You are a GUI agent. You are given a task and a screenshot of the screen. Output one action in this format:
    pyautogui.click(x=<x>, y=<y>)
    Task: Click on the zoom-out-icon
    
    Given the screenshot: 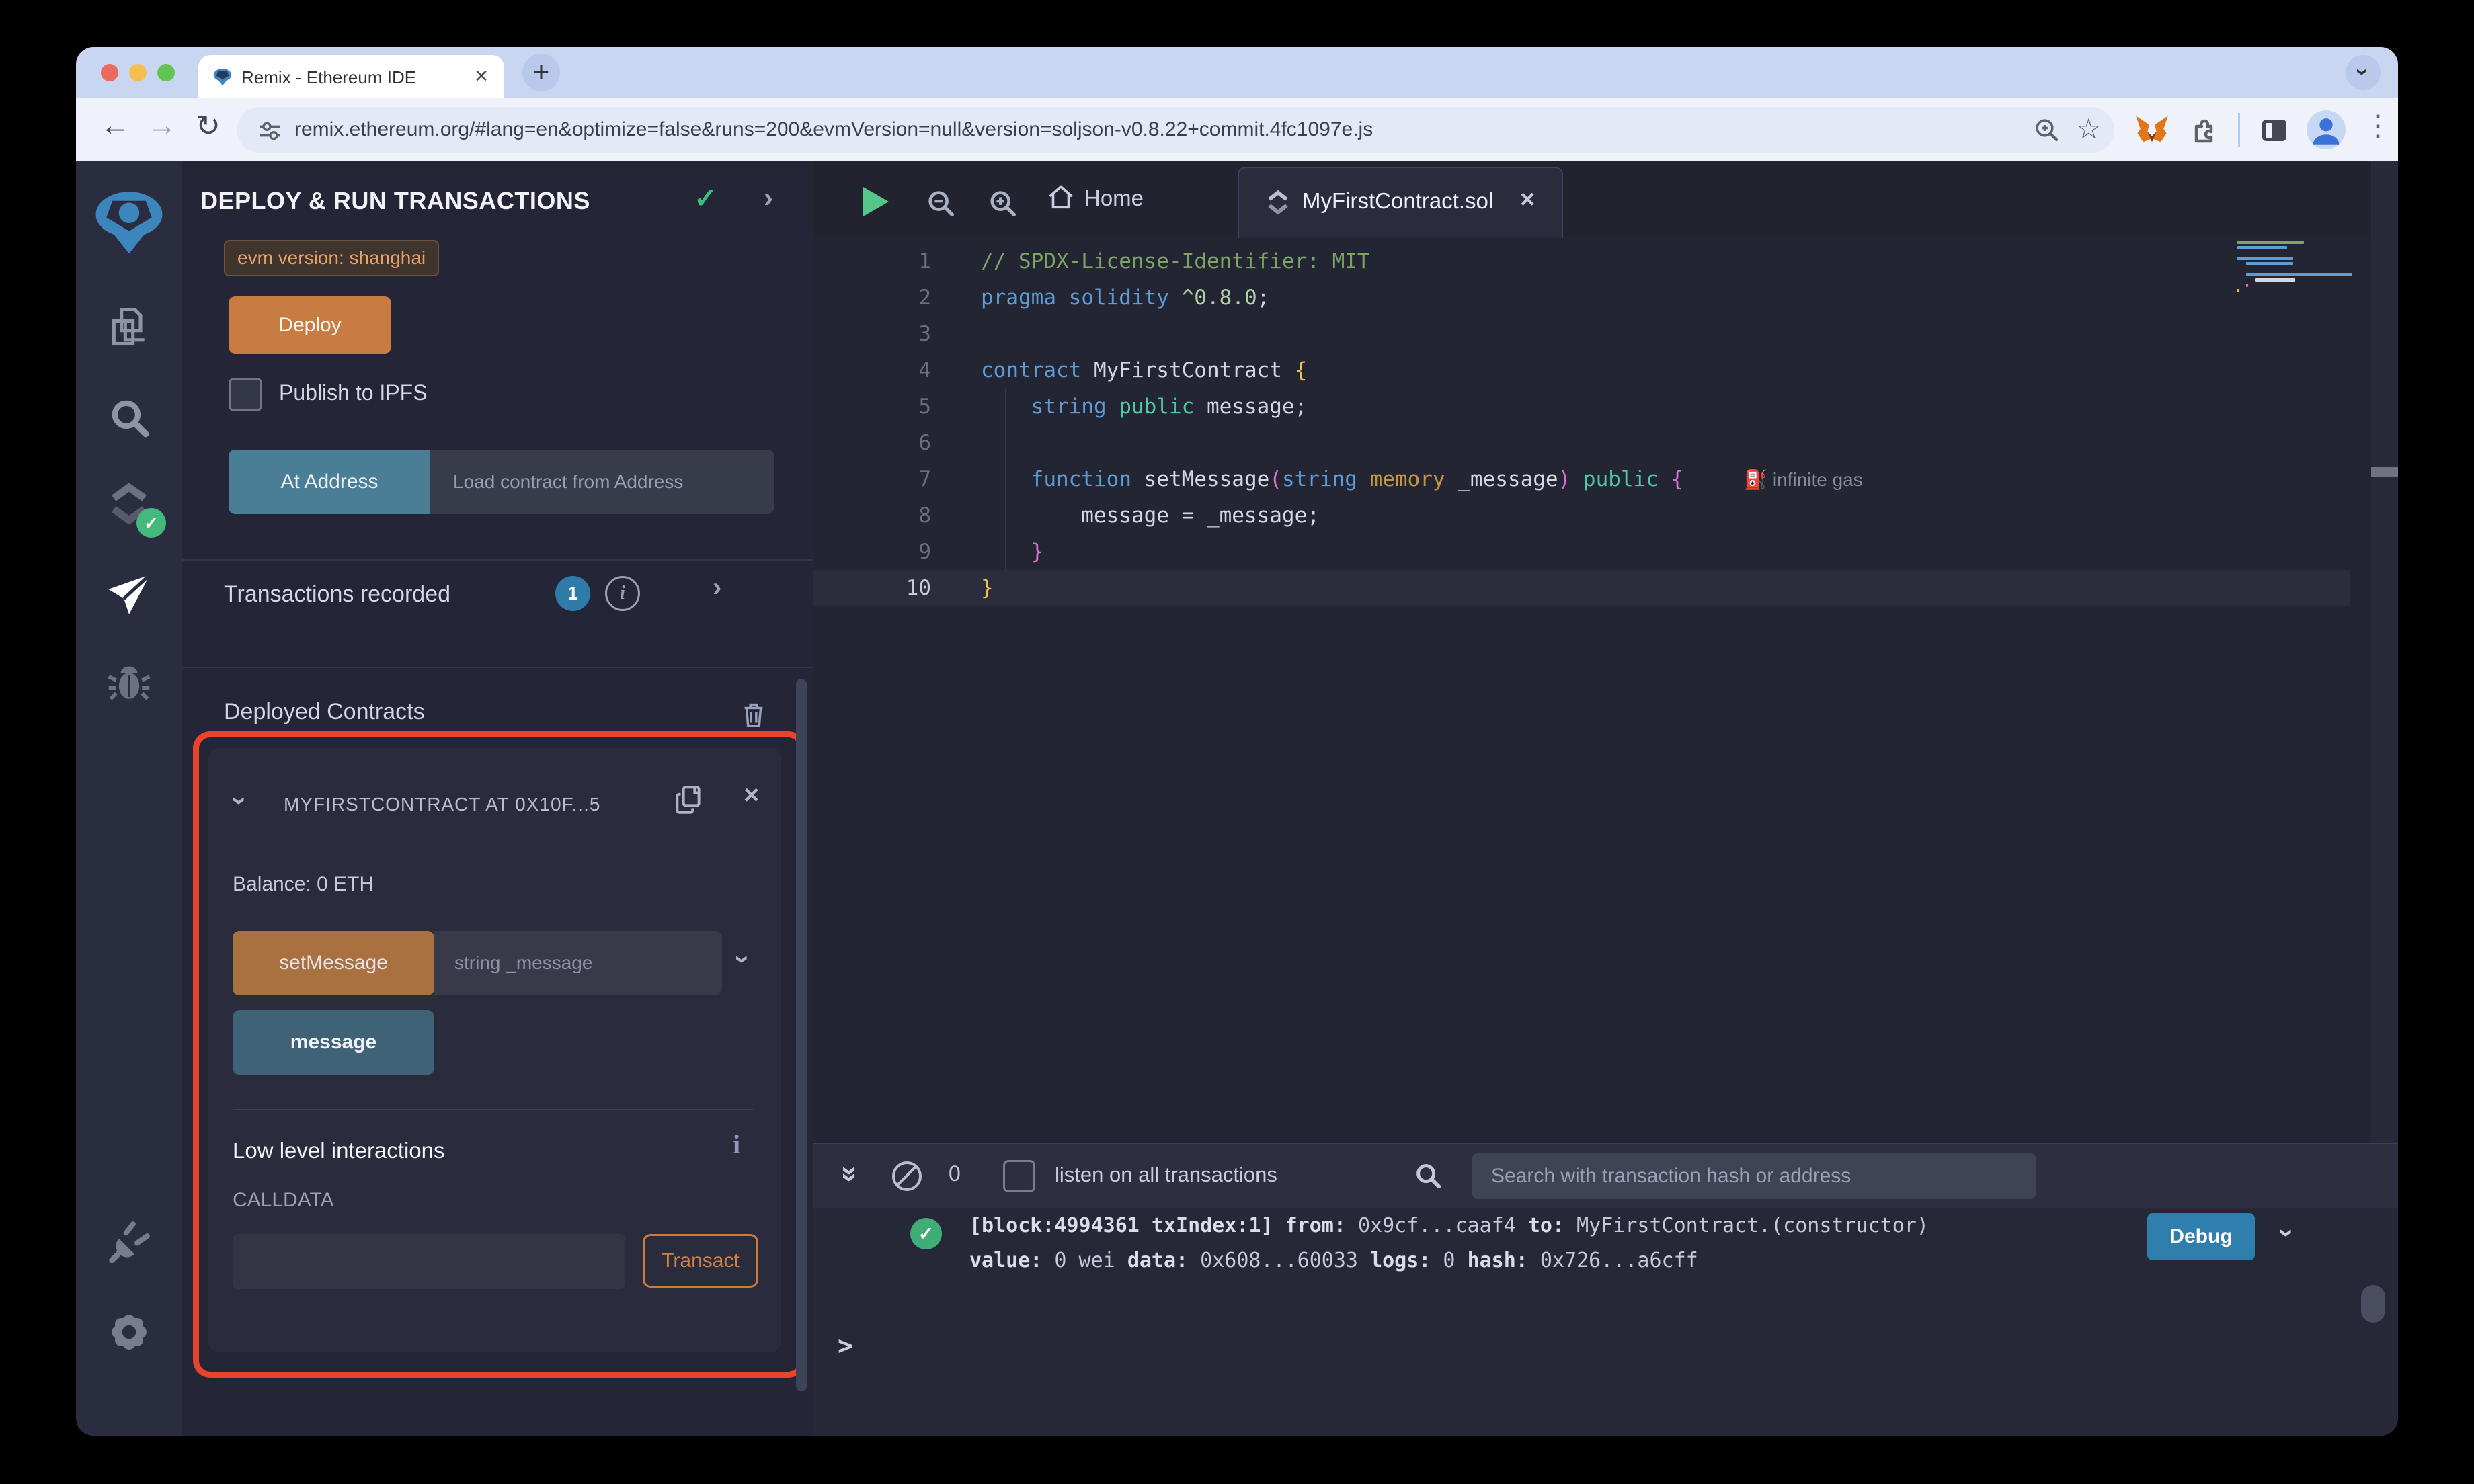 What is the action you would take?
    pyautogui.click(x=942, y=203)
    